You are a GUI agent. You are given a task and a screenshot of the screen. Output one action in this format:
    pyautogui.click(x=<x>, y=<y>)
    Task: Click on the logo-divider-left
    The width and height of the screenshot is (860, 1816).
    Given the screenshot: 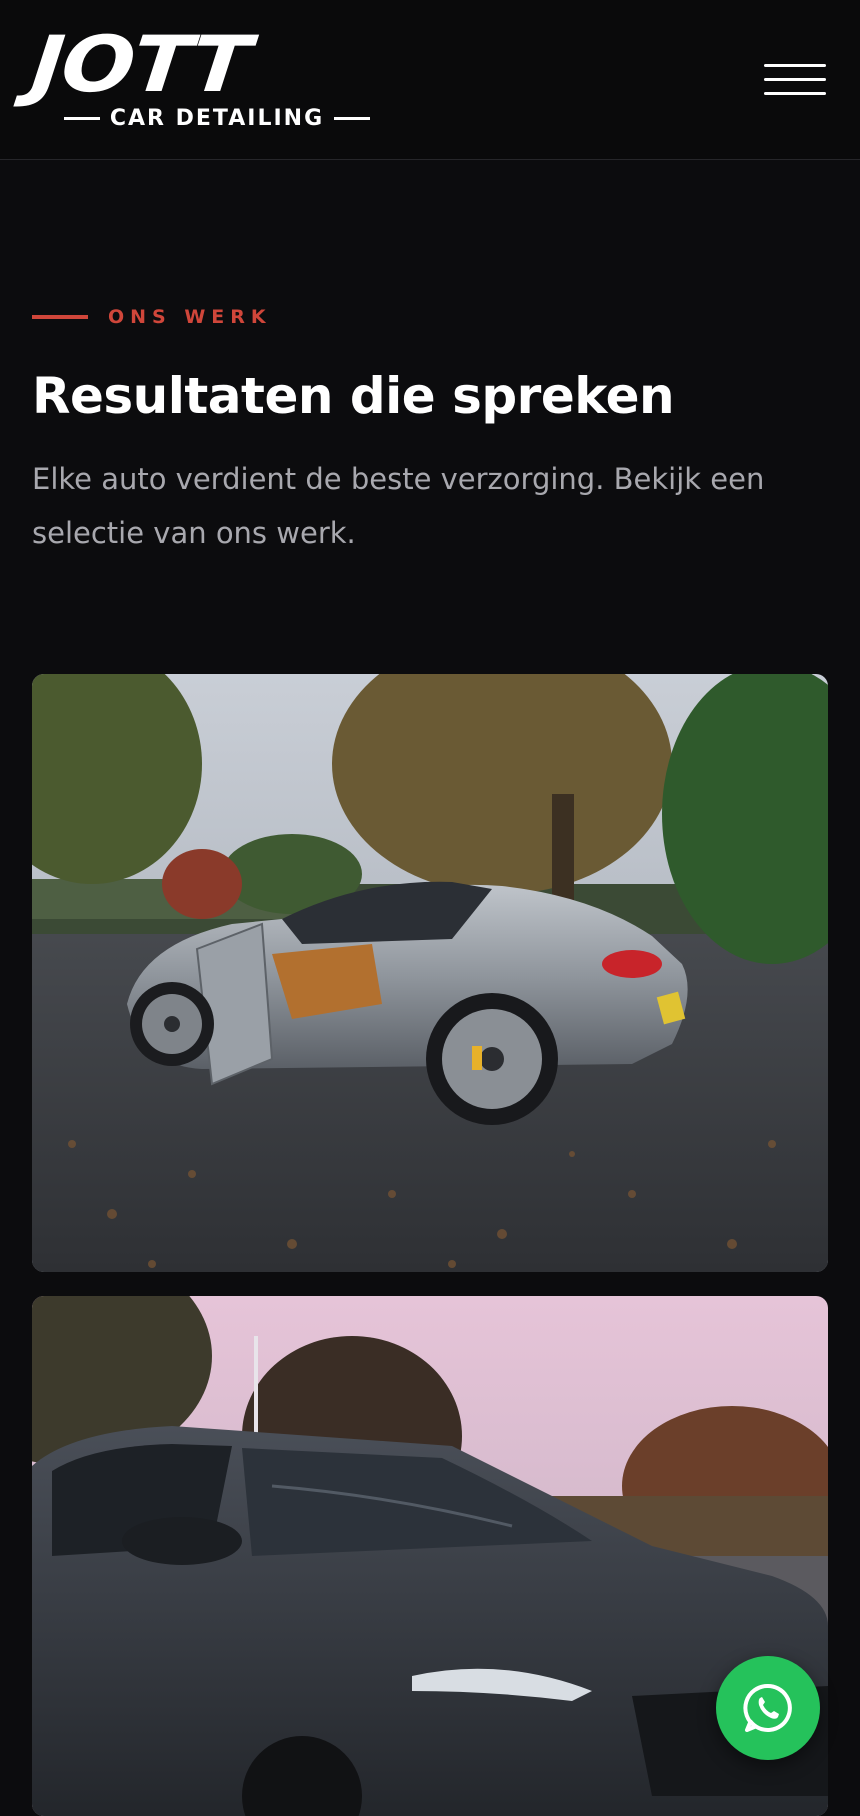 What is the action you would take?
    pyautogui.click(x=81, y=118)
    